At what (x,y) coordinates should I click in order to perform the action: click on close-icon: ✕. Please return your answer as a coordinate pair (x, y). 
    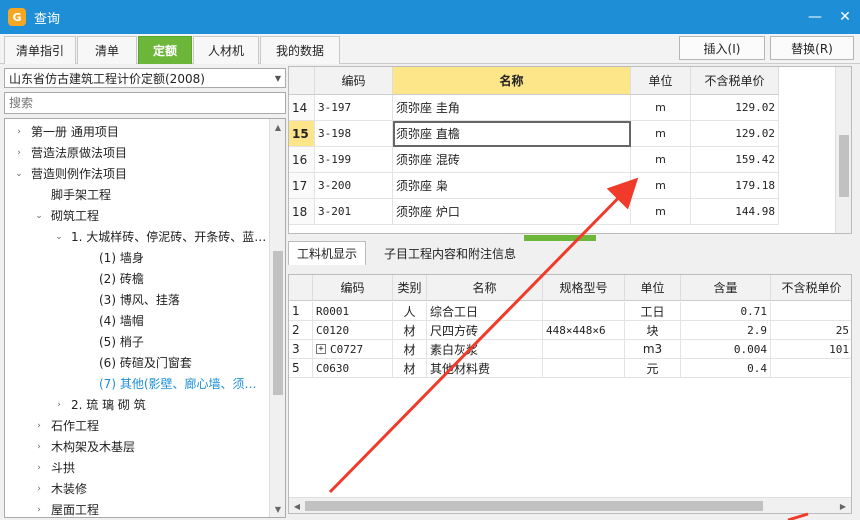
    Looking at the image, I should click on (845, 17).